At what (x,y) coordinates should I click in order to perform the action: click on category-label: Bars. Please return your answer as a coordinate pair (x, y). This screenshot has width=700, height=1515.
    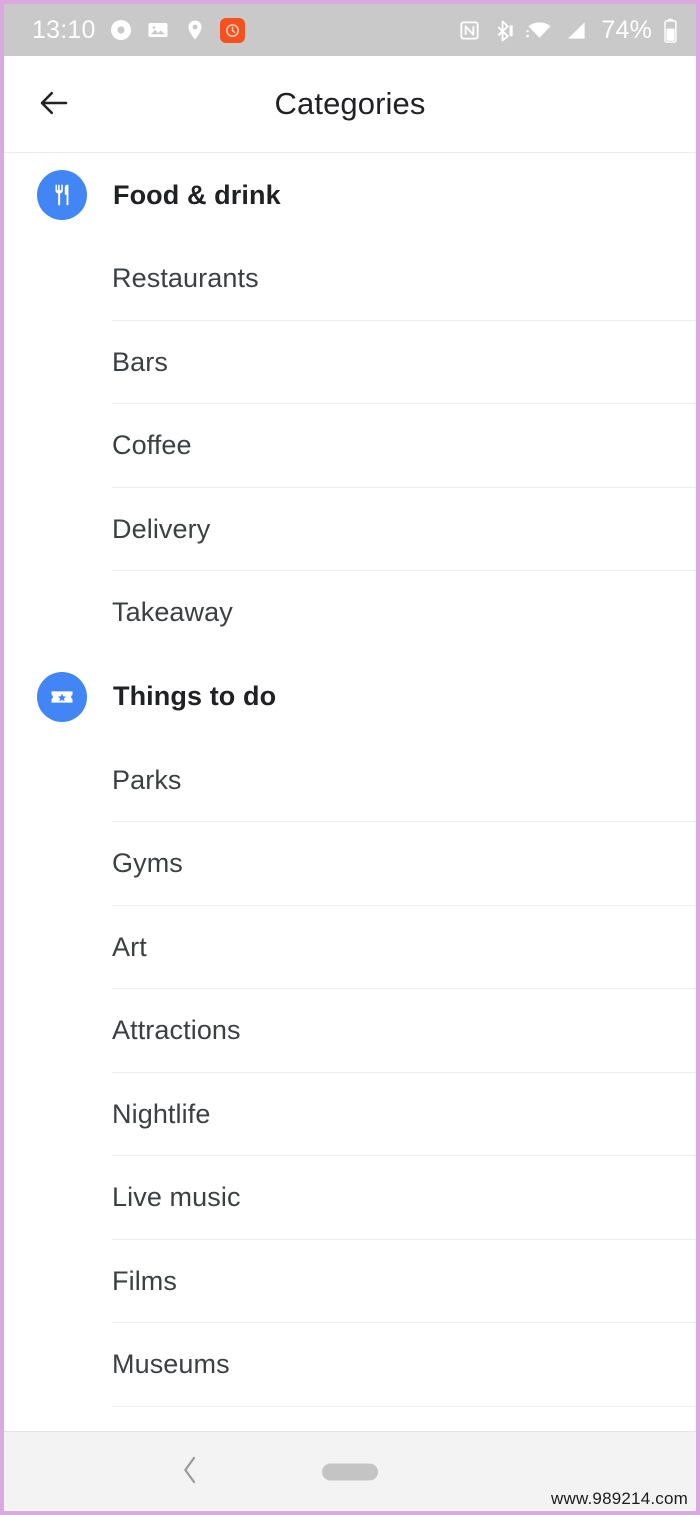
    Looking at the image, I should click on (140, 361).